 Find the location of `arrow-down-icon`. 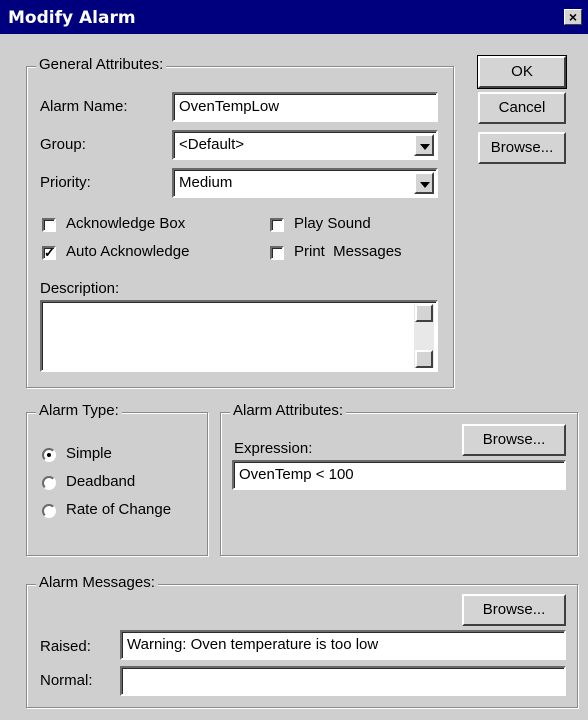

arrow-down-icon is located at coordinates (424, 359).